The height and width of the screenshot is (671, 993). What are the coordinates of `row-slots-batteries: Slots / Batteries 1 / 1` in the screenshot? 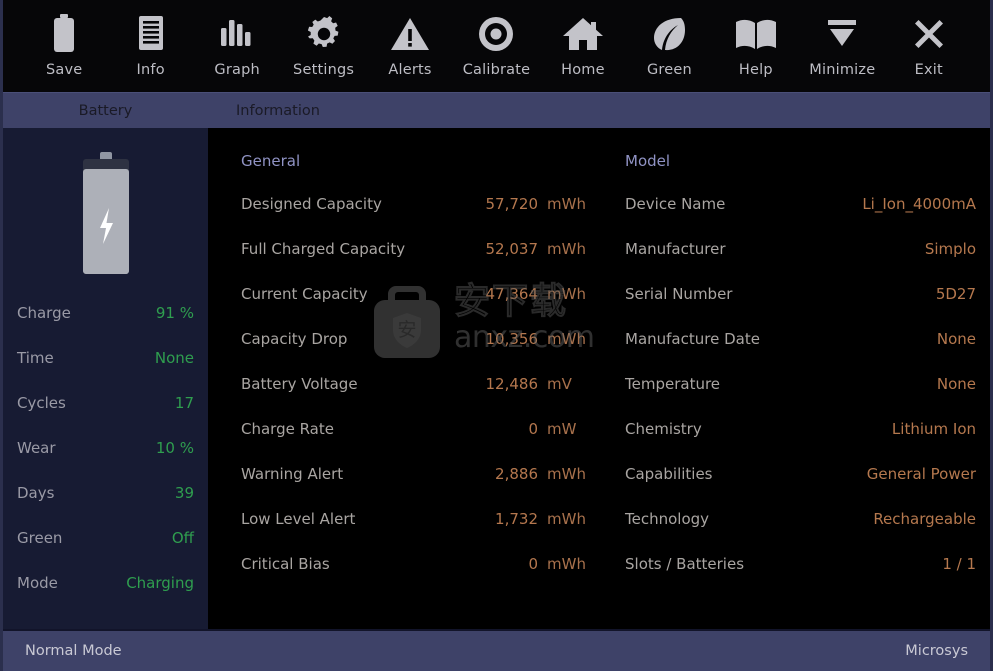 It's located at (800, 577).